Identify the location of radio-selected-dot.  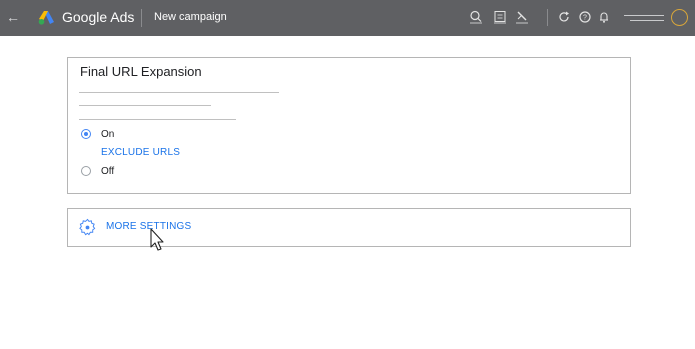
(86, 134).